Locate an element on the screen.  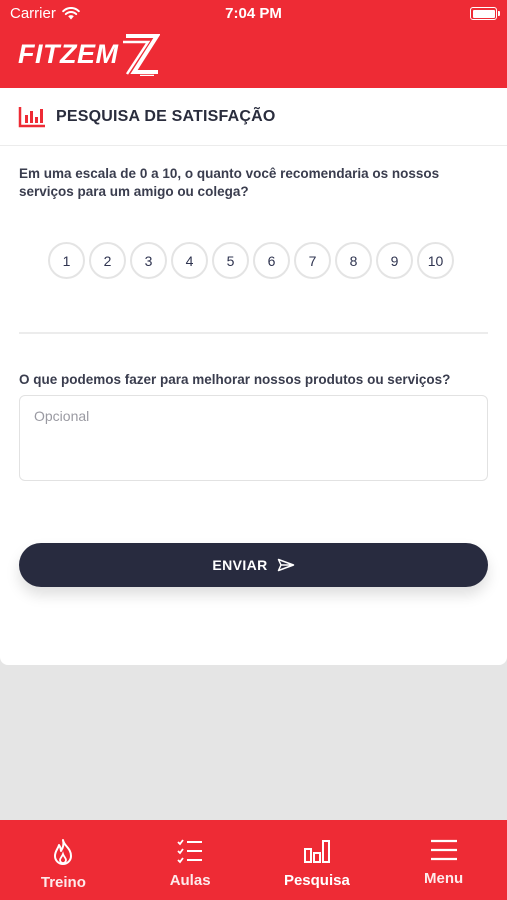
nps-scale: 1 2 3 4 5 6 7 8 9 10 is located at coordinates (251, 260).